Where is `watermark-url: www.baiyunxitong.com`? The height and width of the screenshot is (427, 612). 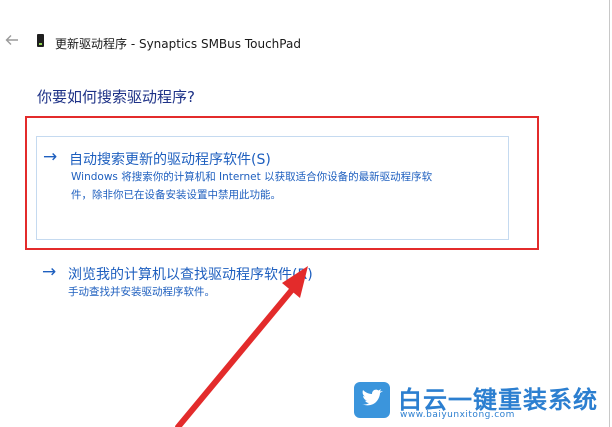 watermark-url: www.baiyunxitong.com is located at coordinates (457, 415).